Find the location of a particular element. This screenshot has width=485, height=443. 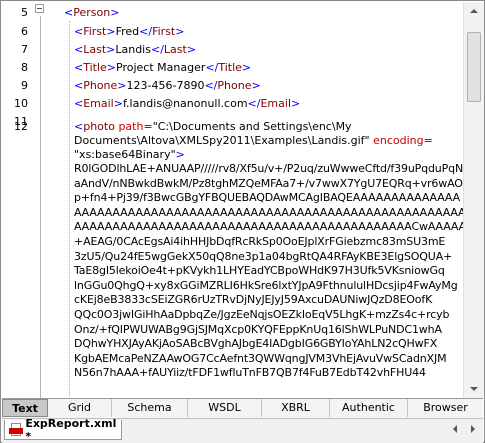

photo-element-line-cont: "xs:base64Binary"> is located at coordinates (129, 154).